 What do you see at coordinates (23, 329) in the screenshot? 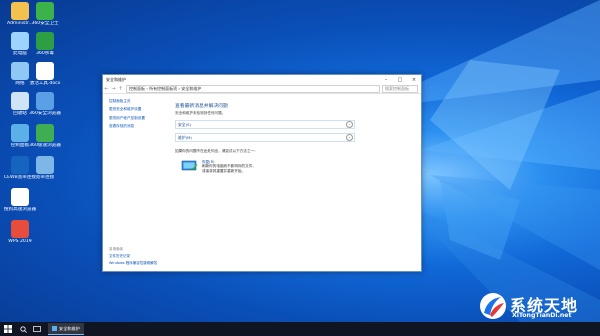
I see `search-icon` at bounding box center [23, 329].